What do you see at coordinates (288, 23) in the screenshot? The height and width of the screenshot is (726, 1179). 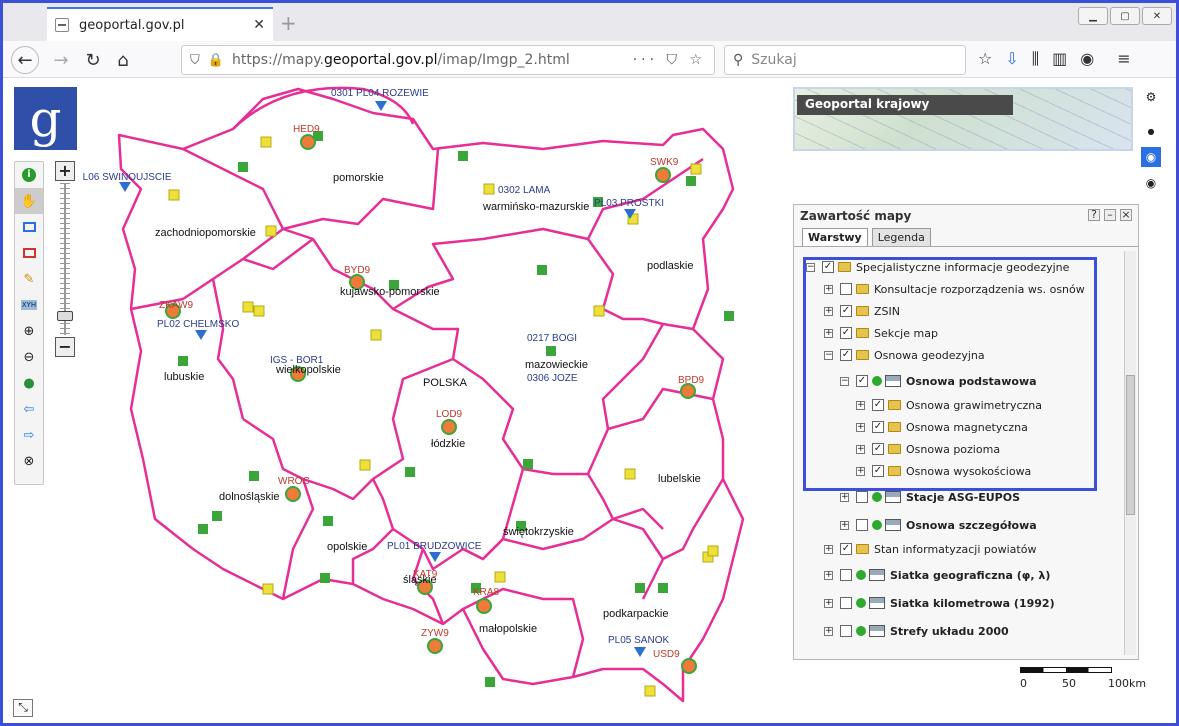 I see `new-tab-button: +` at bounding box center [288, 23].